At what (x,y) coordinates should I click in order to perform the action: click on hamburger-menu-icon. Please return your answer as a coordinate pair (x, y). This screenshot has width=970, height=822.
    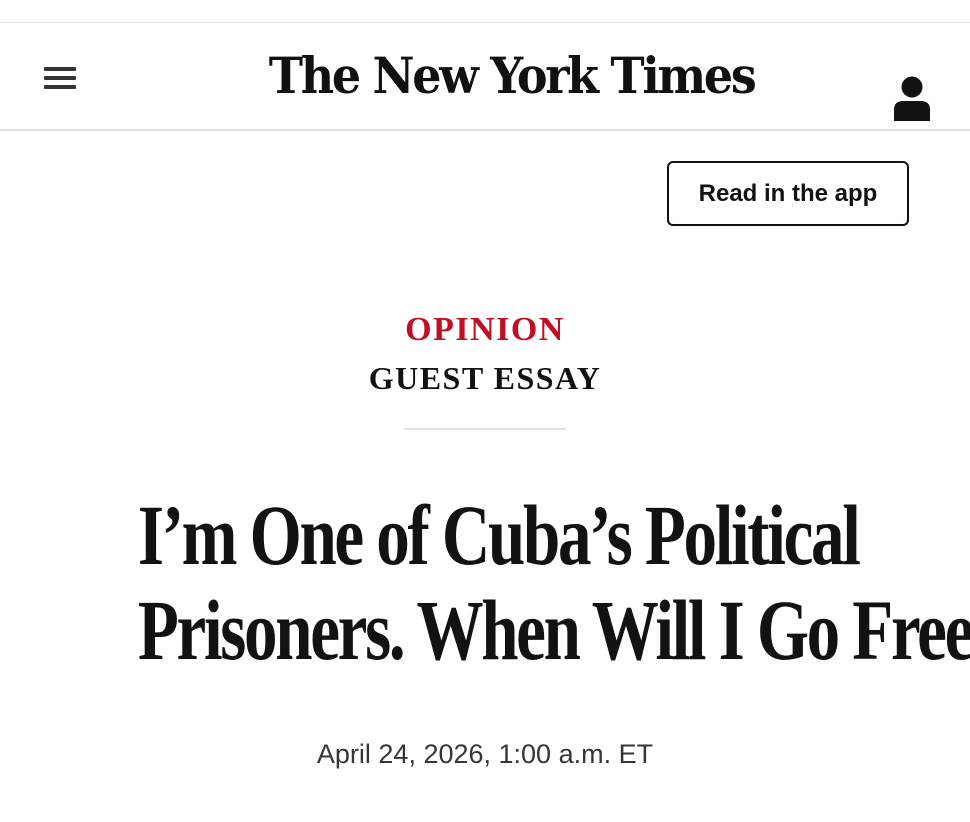
    Looking at the image, I should click on (60, 78).